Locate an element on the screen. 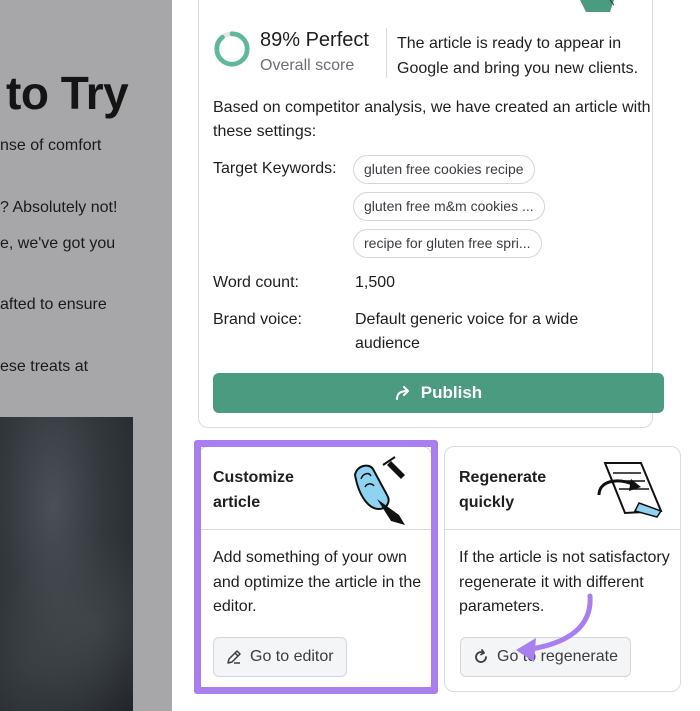 This screenshot has height=711, width=700. article-text-line: ? Absolutely not! is located at coordinates (59, 207).